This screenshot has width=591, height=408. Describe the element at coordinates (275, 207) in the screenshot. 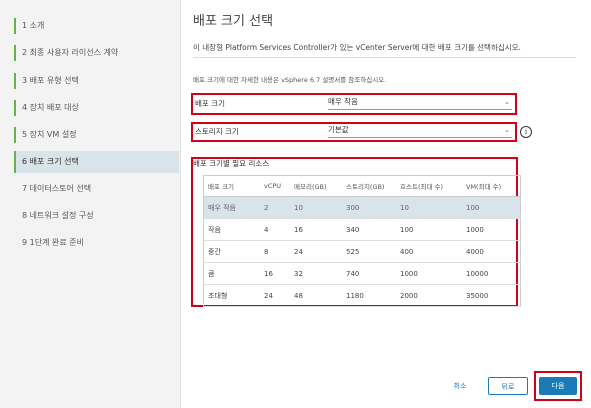

I see `table-cell: 2` at that location.